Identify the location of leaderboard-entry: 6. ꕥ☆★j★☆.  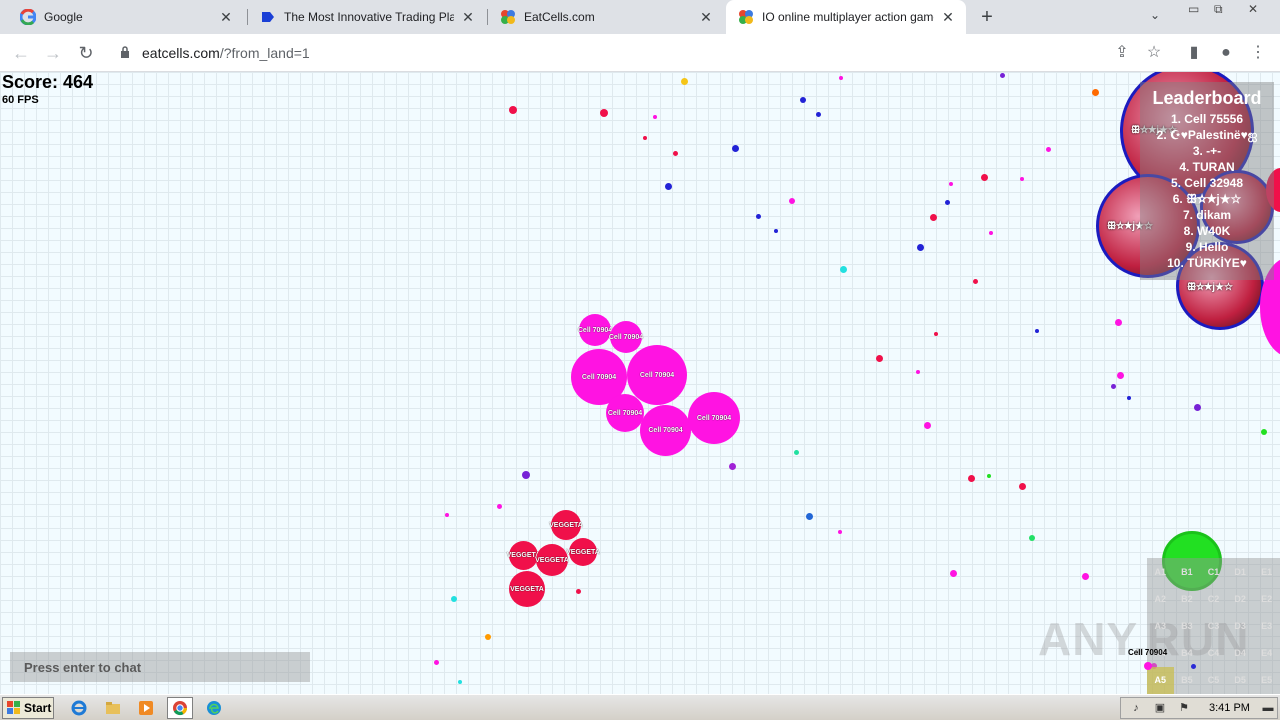
(1207, 199).